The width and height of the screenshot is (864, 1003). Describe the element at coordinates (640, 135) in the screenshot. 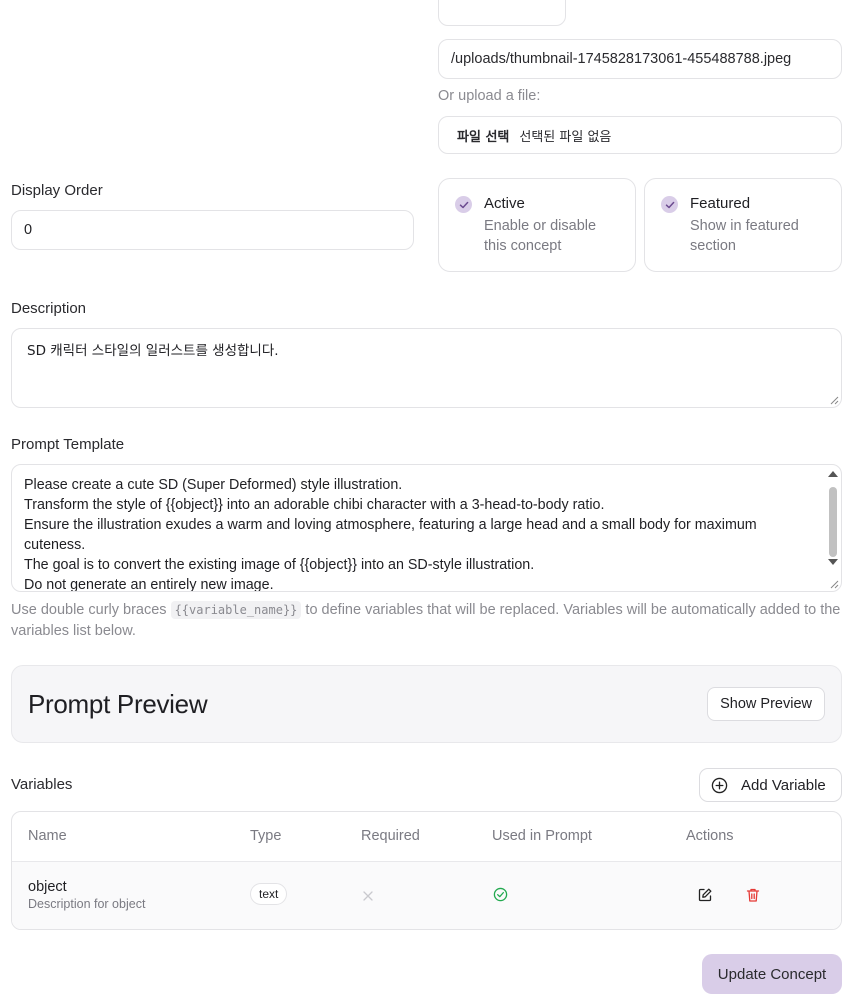

I see `file-input: 파일 선택 선택된 파일 없음` at that location.